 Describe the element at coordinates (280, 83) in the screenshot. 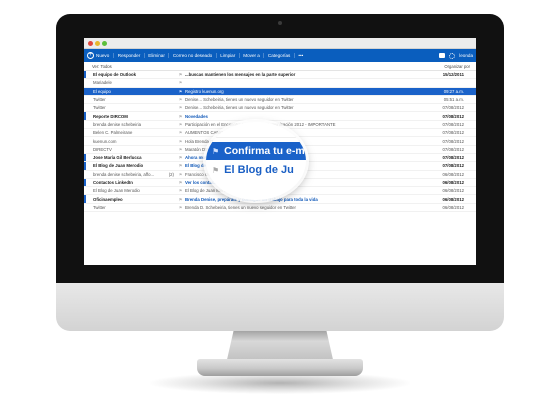

I see `email-row: Mariadele ⚑` at that location.